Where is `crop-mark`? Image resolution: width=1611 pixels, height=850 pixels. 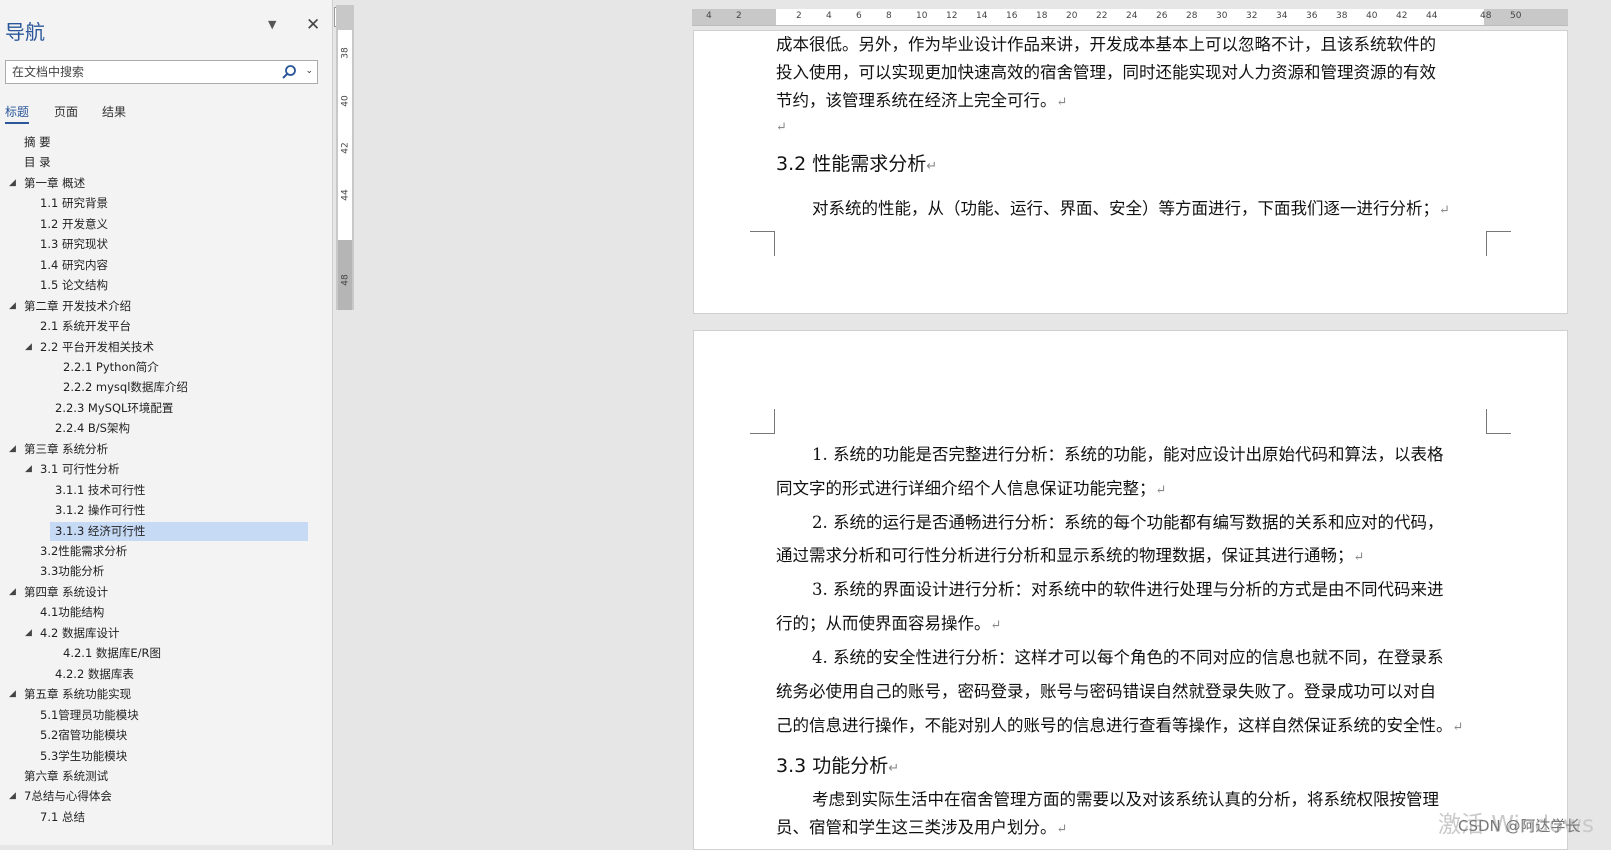
crop-mark is located at coordinates (762, 243).